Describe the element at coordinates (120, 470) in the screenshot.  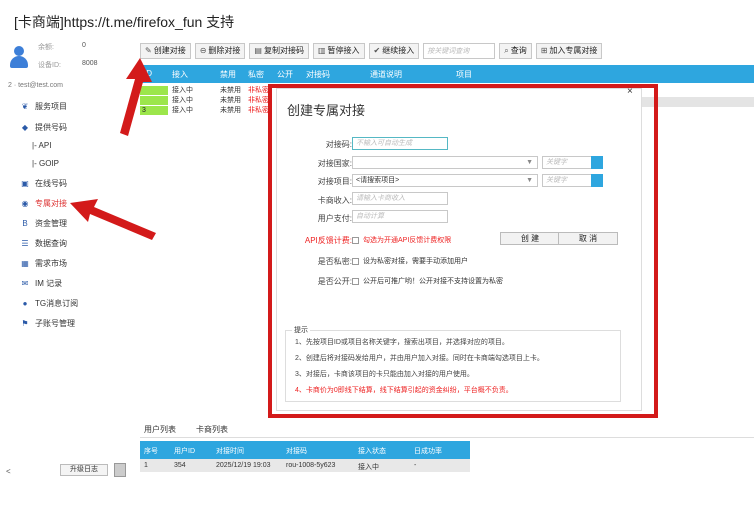
I see `mini-avatar` at that location.